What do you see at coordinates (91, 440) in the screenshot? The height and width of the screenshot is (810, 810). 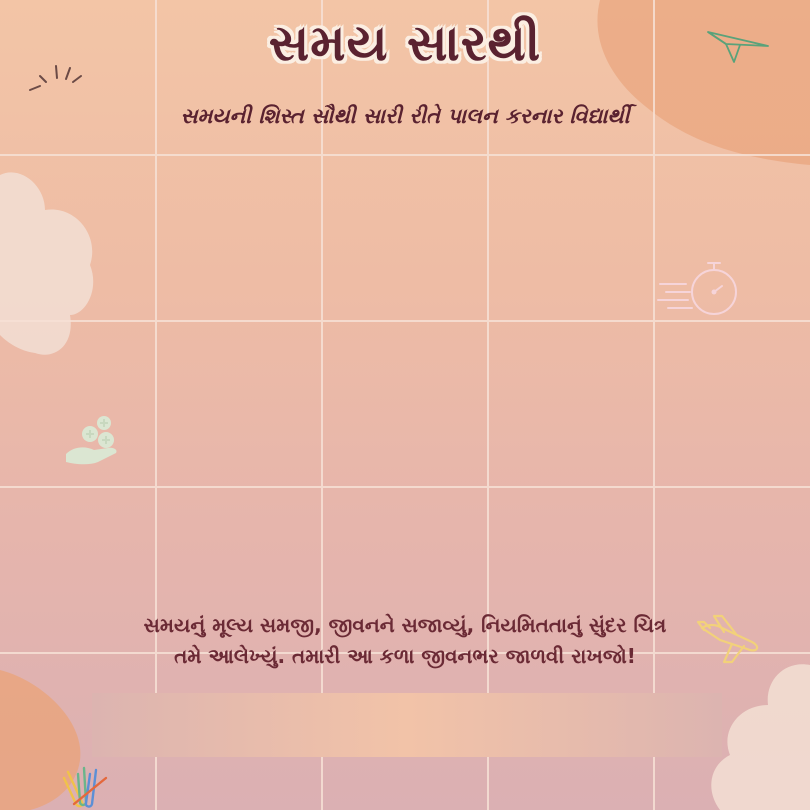 I see `hand-coins-icon` at bounding box center [91, 440].